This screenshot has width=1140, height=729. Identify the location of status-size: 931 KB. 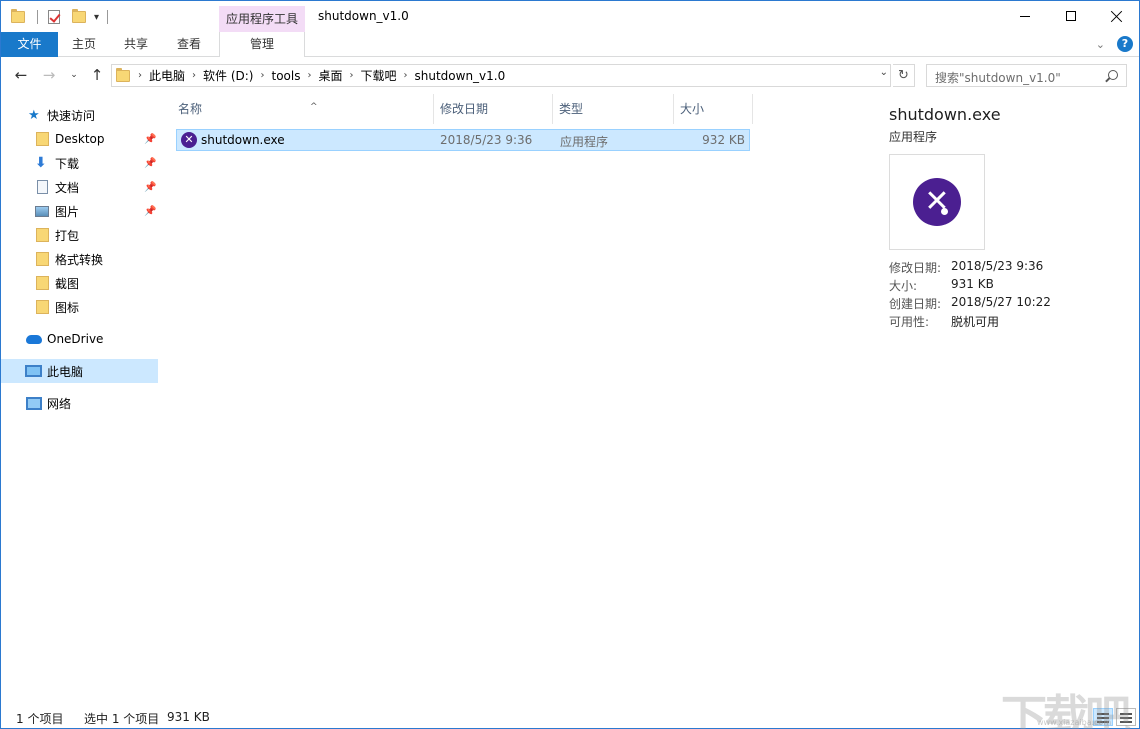
(188, 717).